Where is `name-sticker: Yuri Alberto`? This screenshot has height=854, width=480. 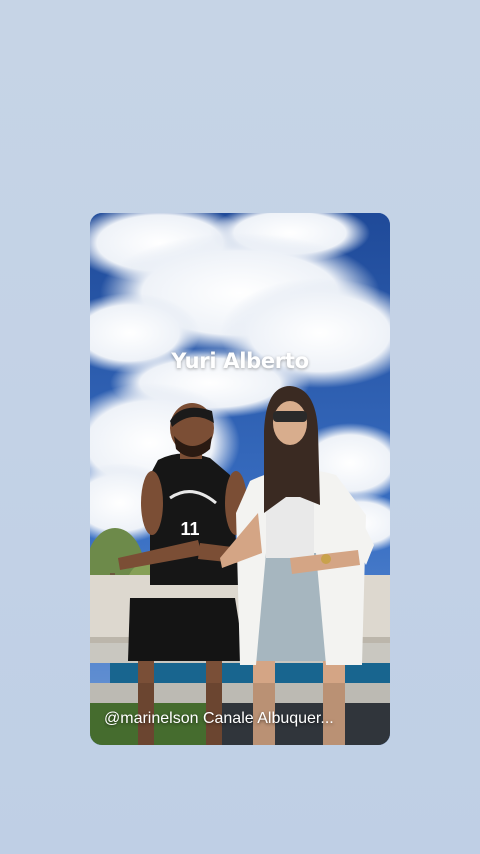 name-sticker: Yuri Alberto is located at coordinates (240, 361).